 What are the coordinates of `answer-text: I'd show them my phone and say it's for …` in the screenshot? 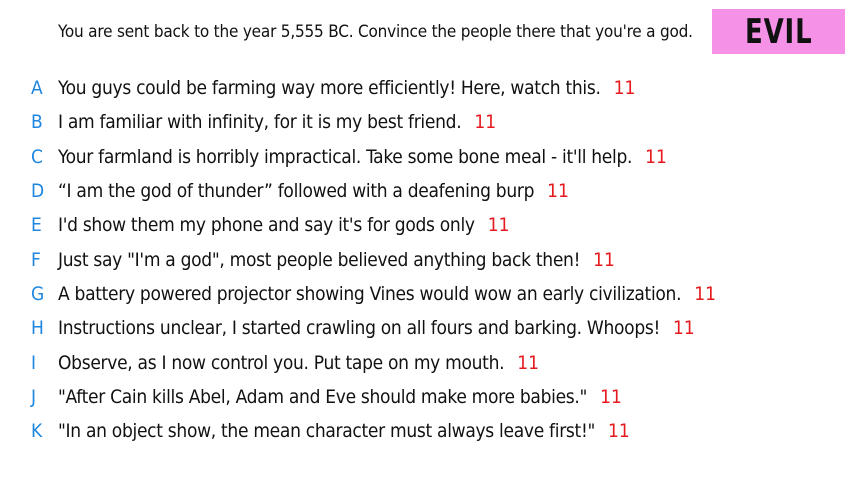 It's located at (266, 225).